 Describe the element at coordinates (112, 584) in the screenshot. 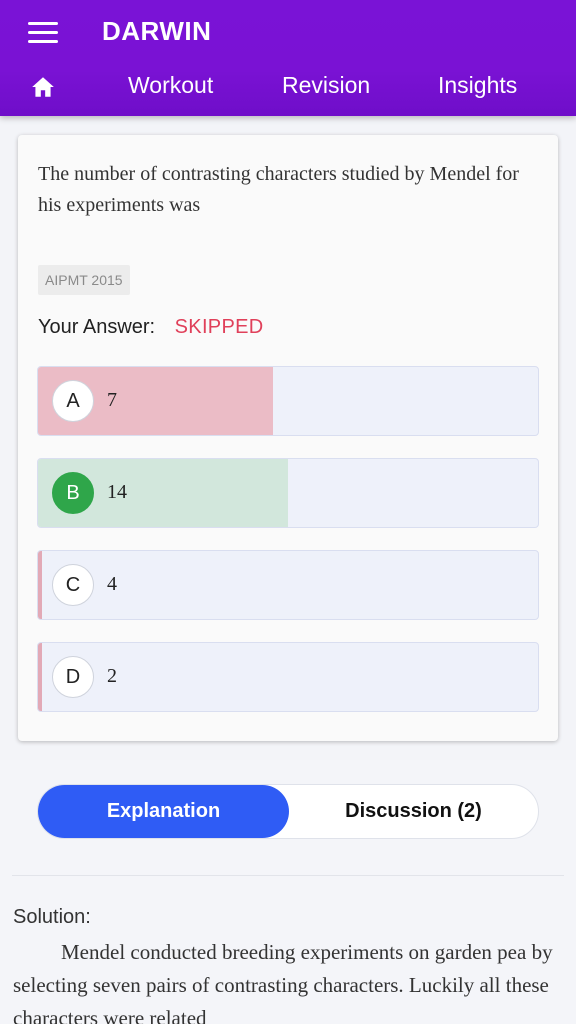

I see `option-c-text: 4` at that location.